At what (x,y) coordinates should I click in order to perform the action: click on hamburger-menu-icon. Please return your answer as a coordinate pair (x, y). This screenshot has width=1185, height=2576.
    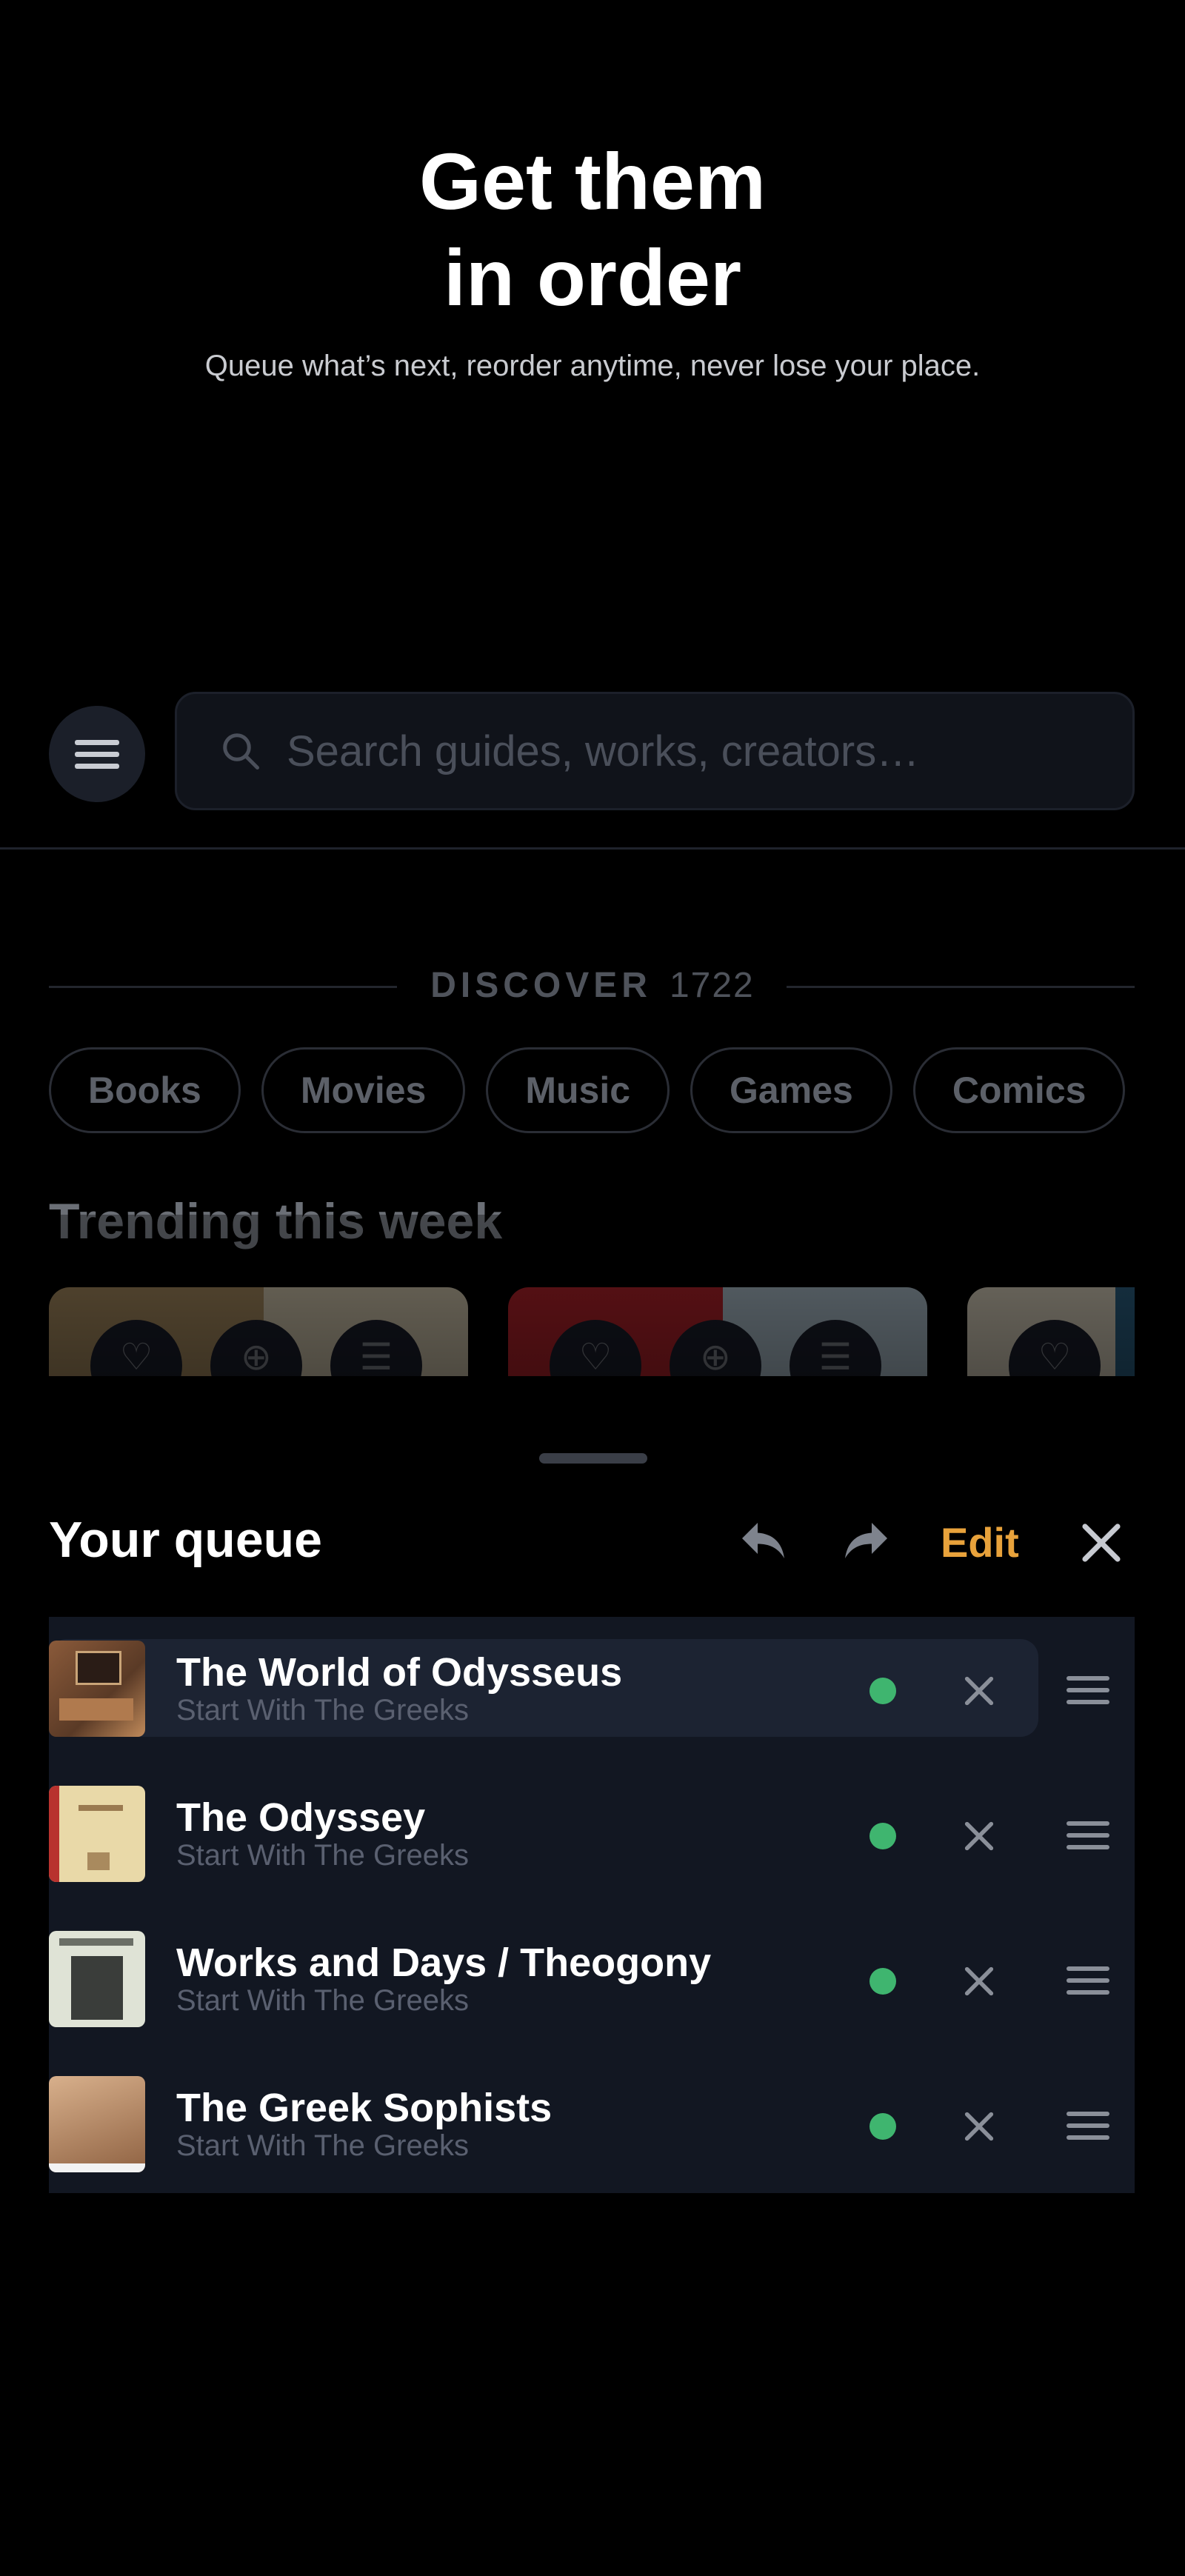
    Looking at the image, I should click on (97, 754).